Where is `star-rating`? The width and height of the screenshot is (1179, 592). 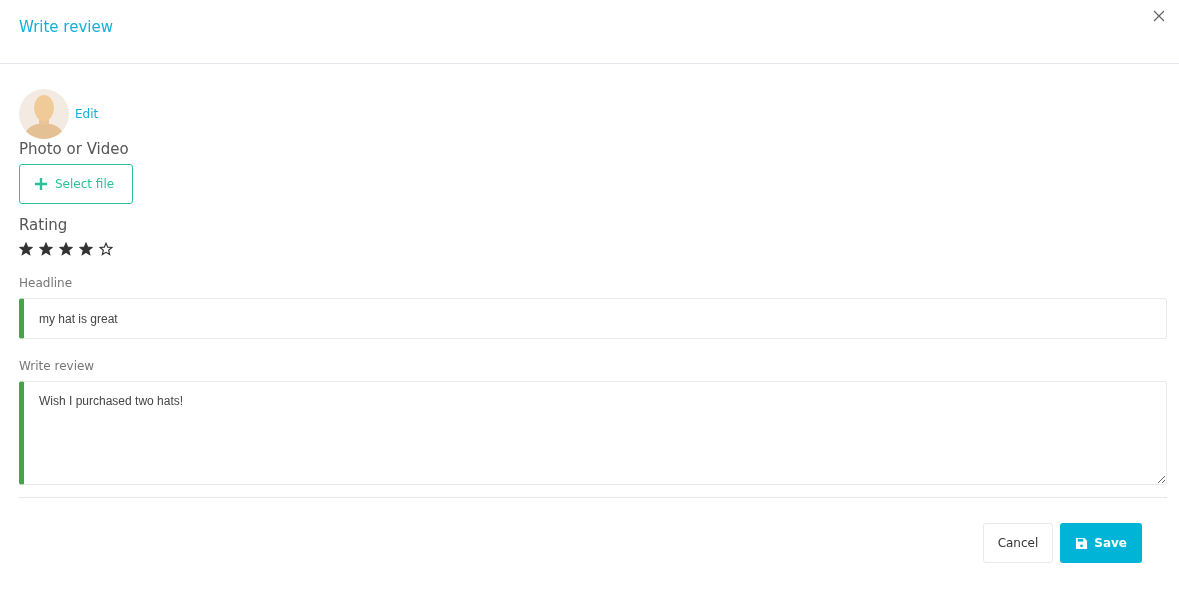 star-rating is located at coordinates (66, 249).